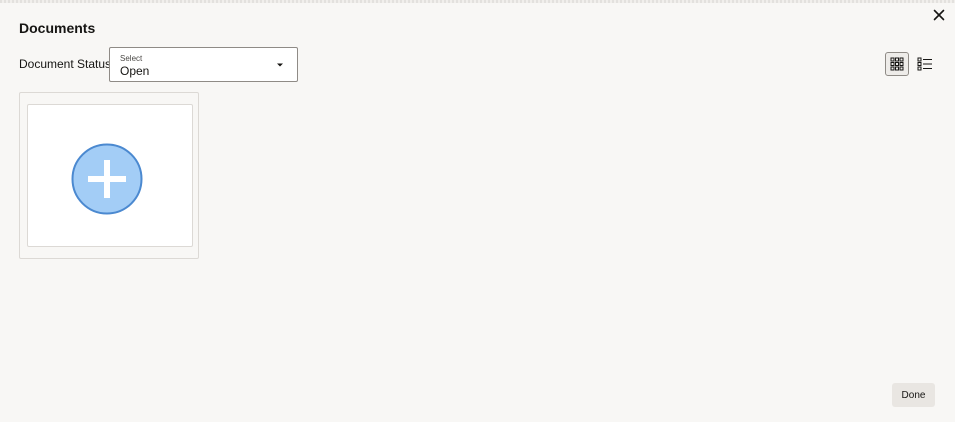 The width and height of the screenshot is (955, 422). I want to click on close-icon, so click(939, 15).